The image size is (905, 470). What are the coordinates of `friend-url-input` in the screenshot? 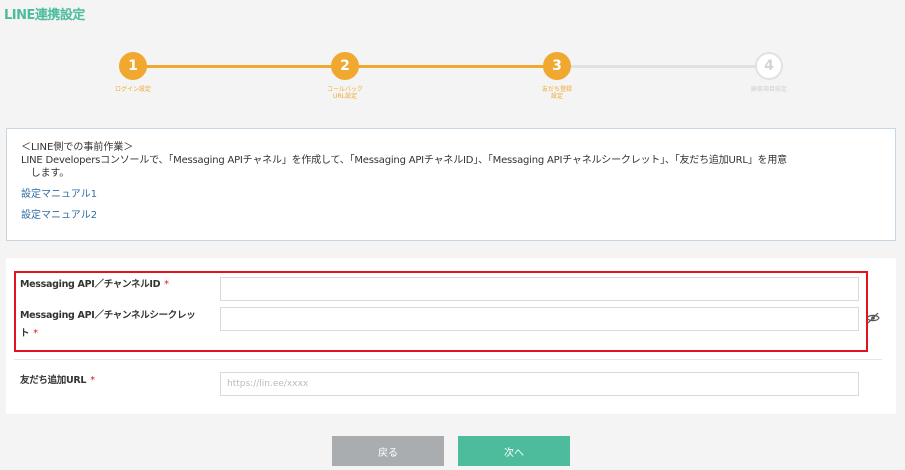 It's located at (539, 384).